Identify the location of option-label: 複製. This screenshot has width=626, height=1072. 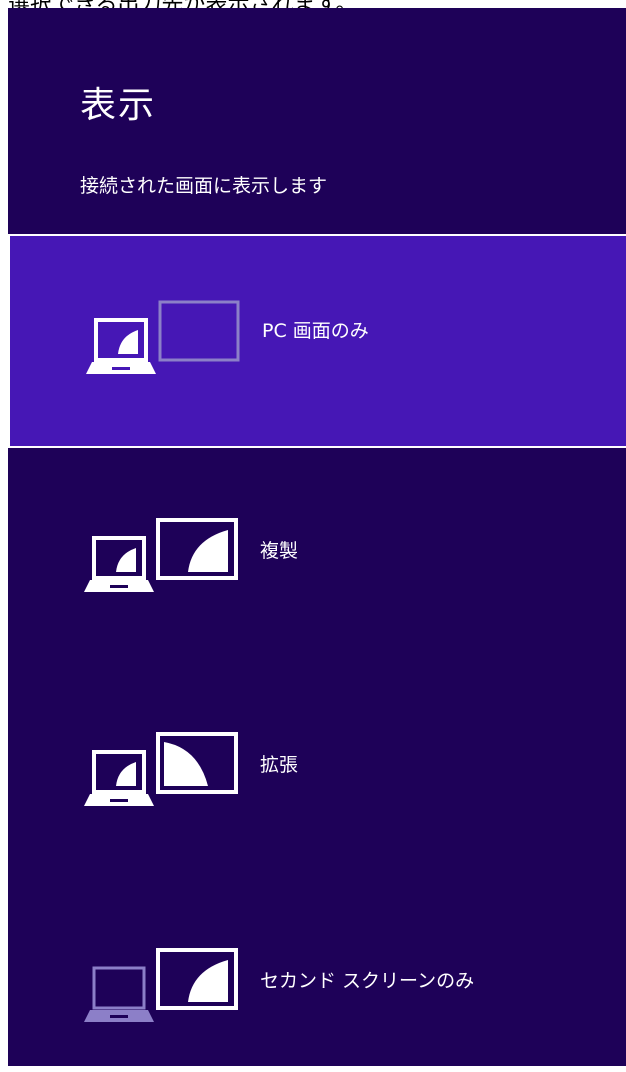
(279, 551).